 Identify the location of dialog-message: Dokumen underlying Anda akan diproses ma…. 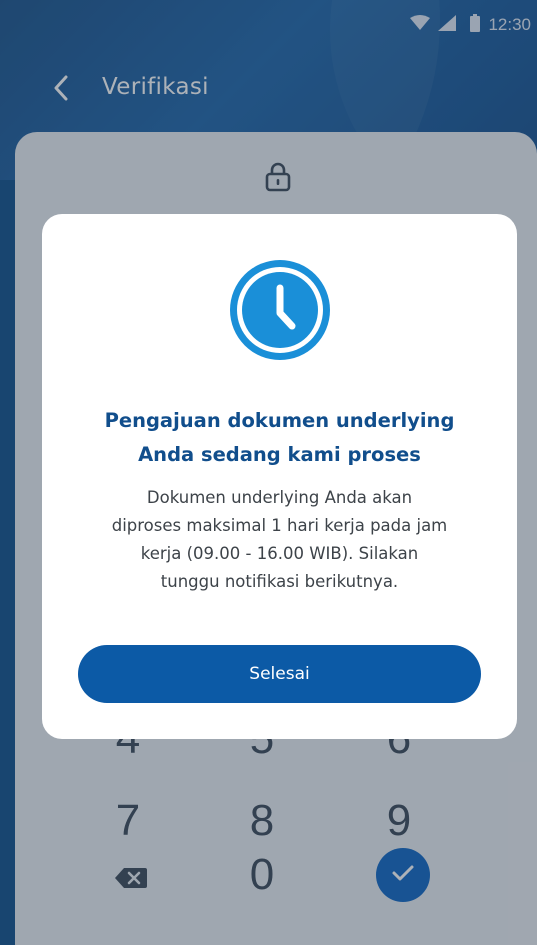
(279, 540).